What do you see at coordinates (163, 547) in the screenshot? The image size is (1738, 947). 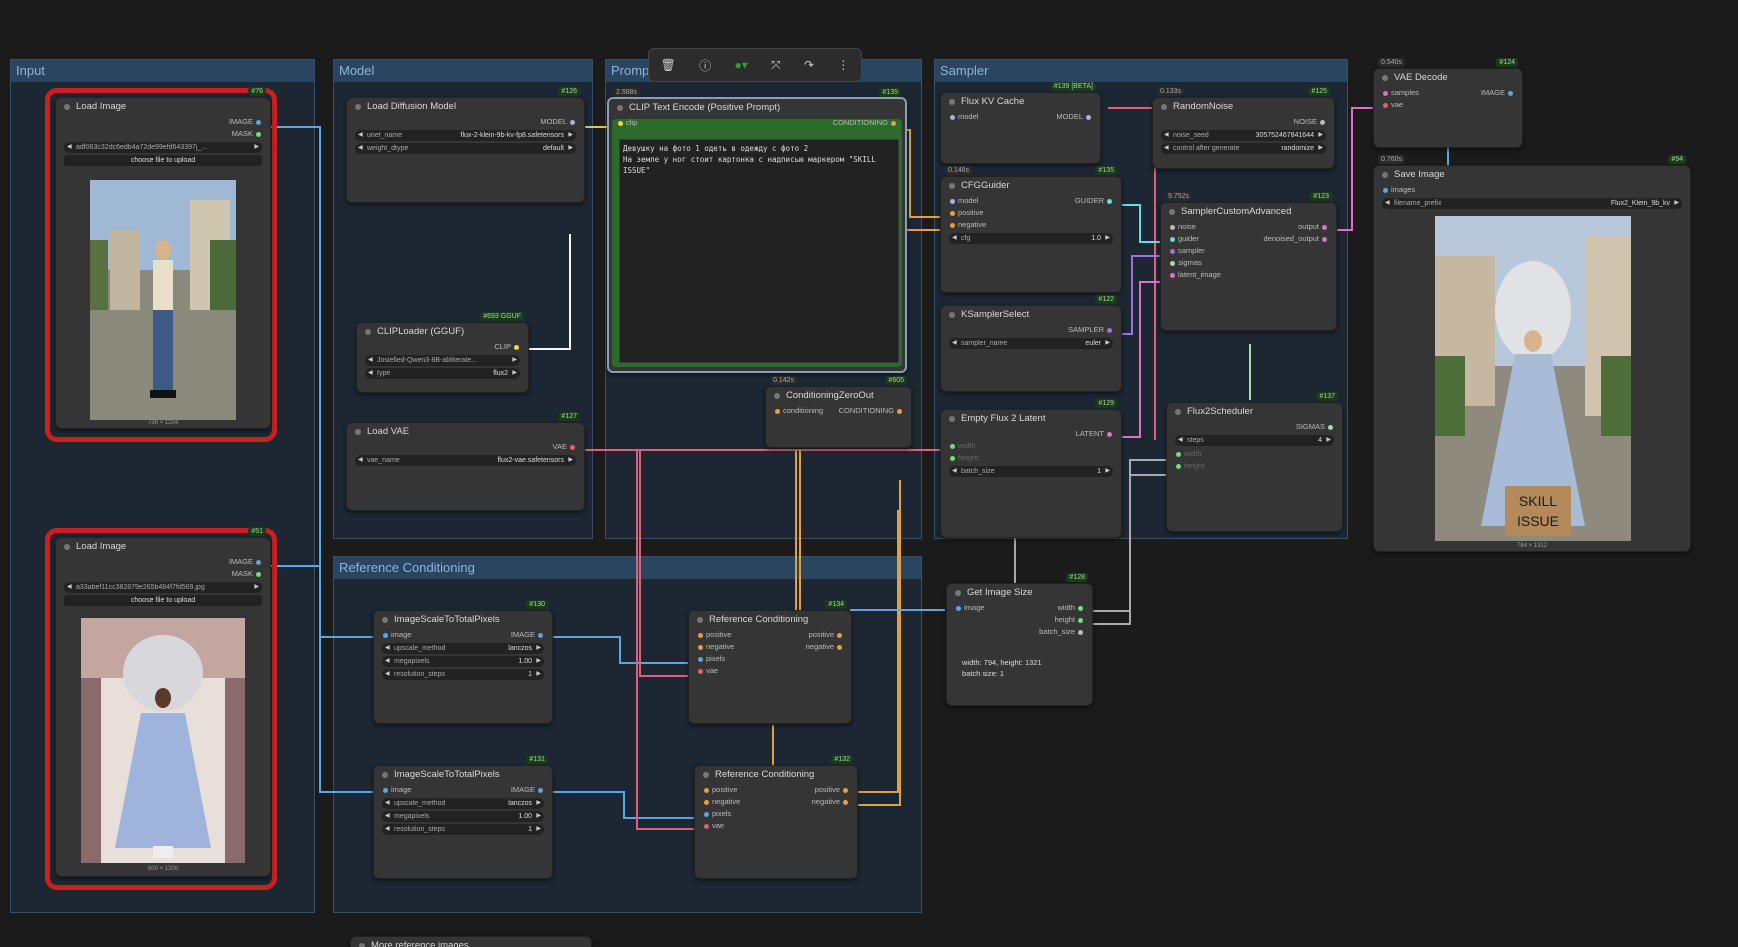 I see `node-title: Load Image` at bounding box center [163, 547].